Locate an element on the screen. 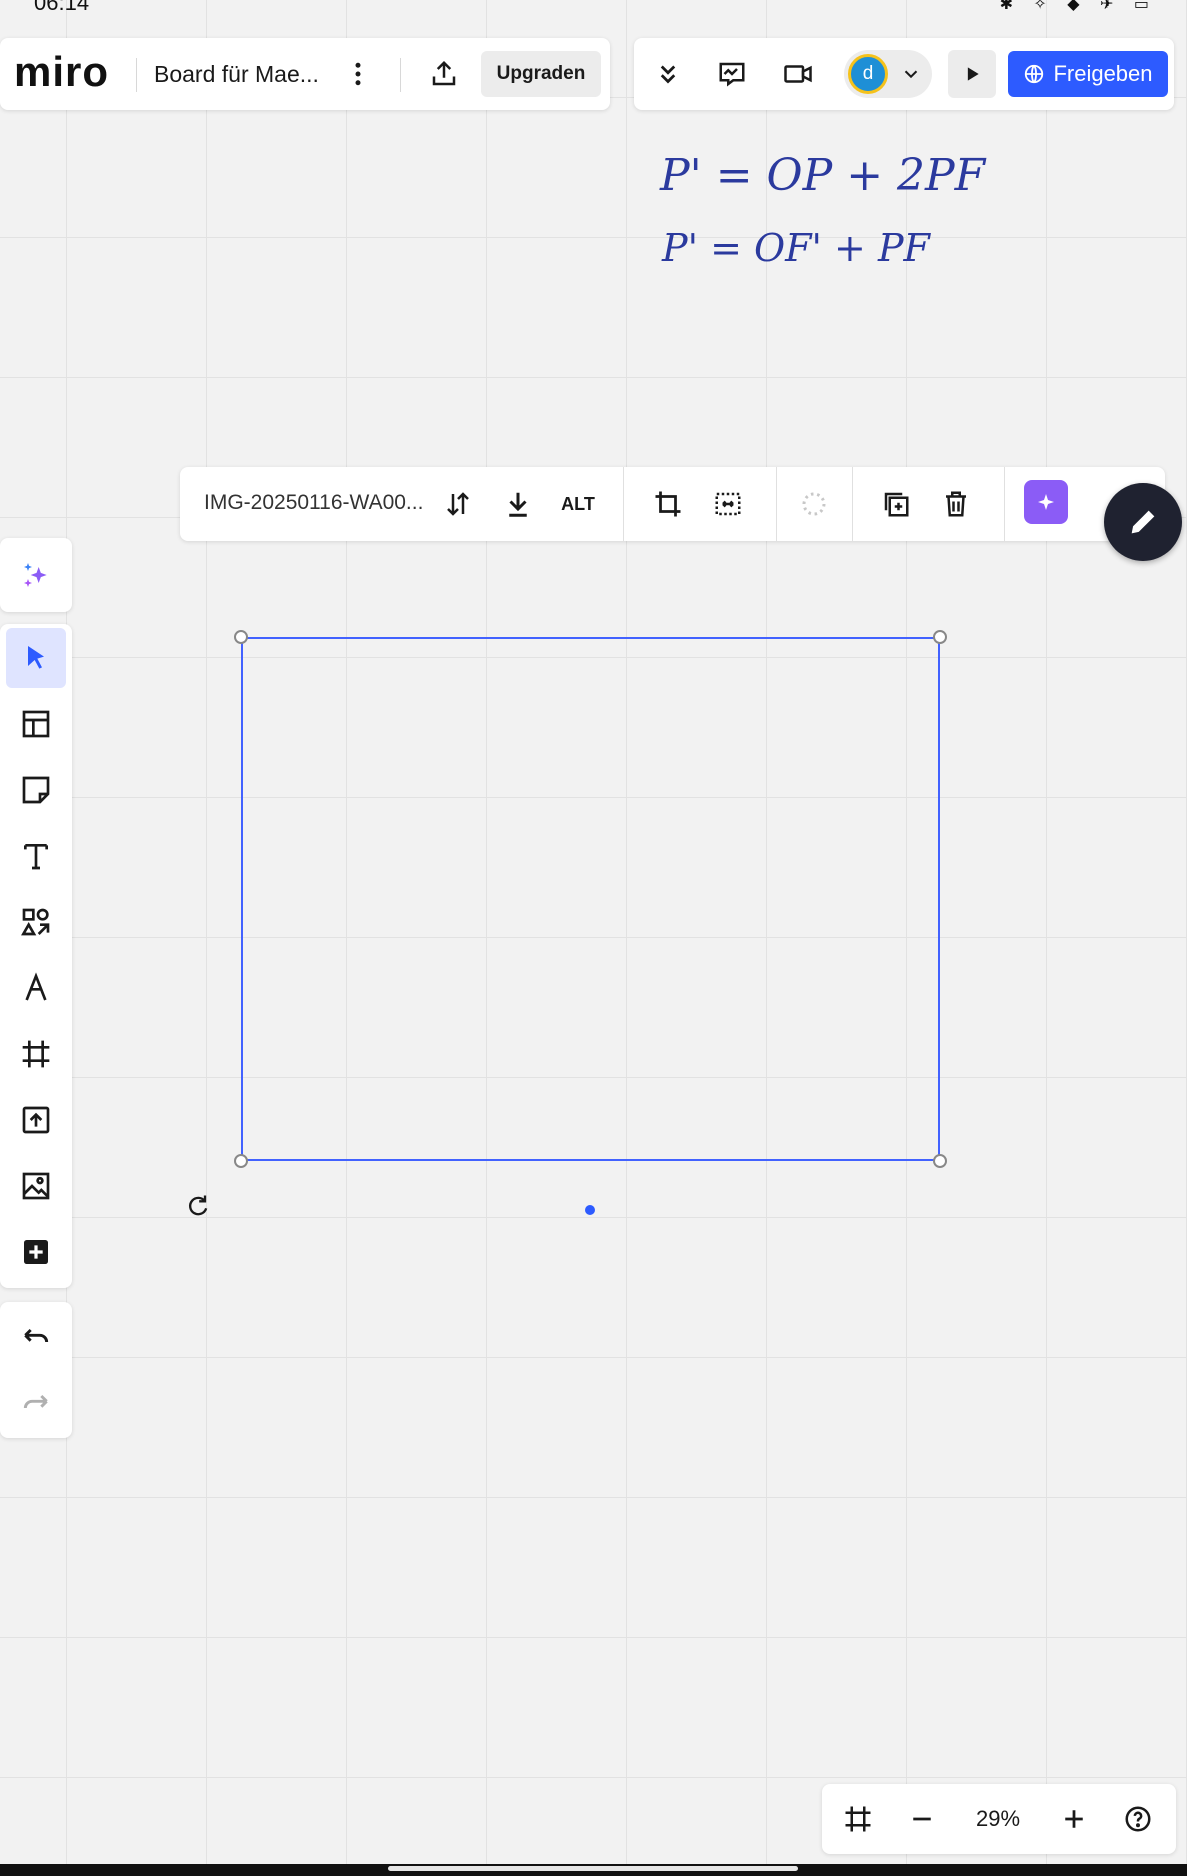 The height and width of the screenshot is (1876, 1187). text-icon is located at coordinates (36, 857).